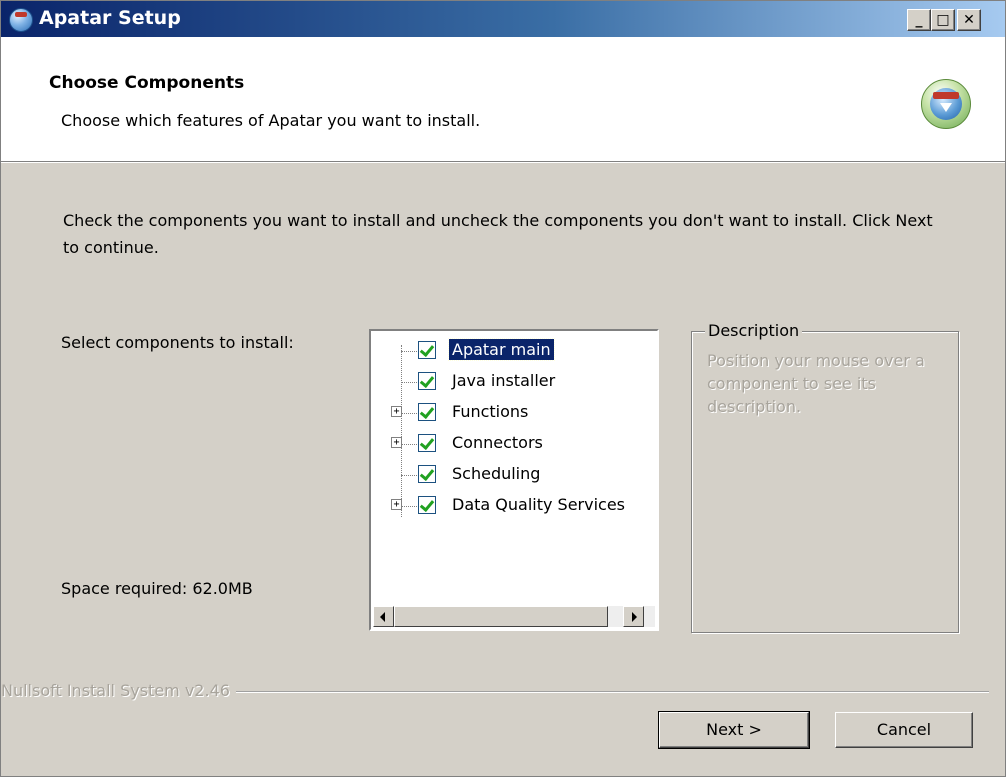  I want to click on tree-label-scheduling: Scheduling, so click(496, 473).